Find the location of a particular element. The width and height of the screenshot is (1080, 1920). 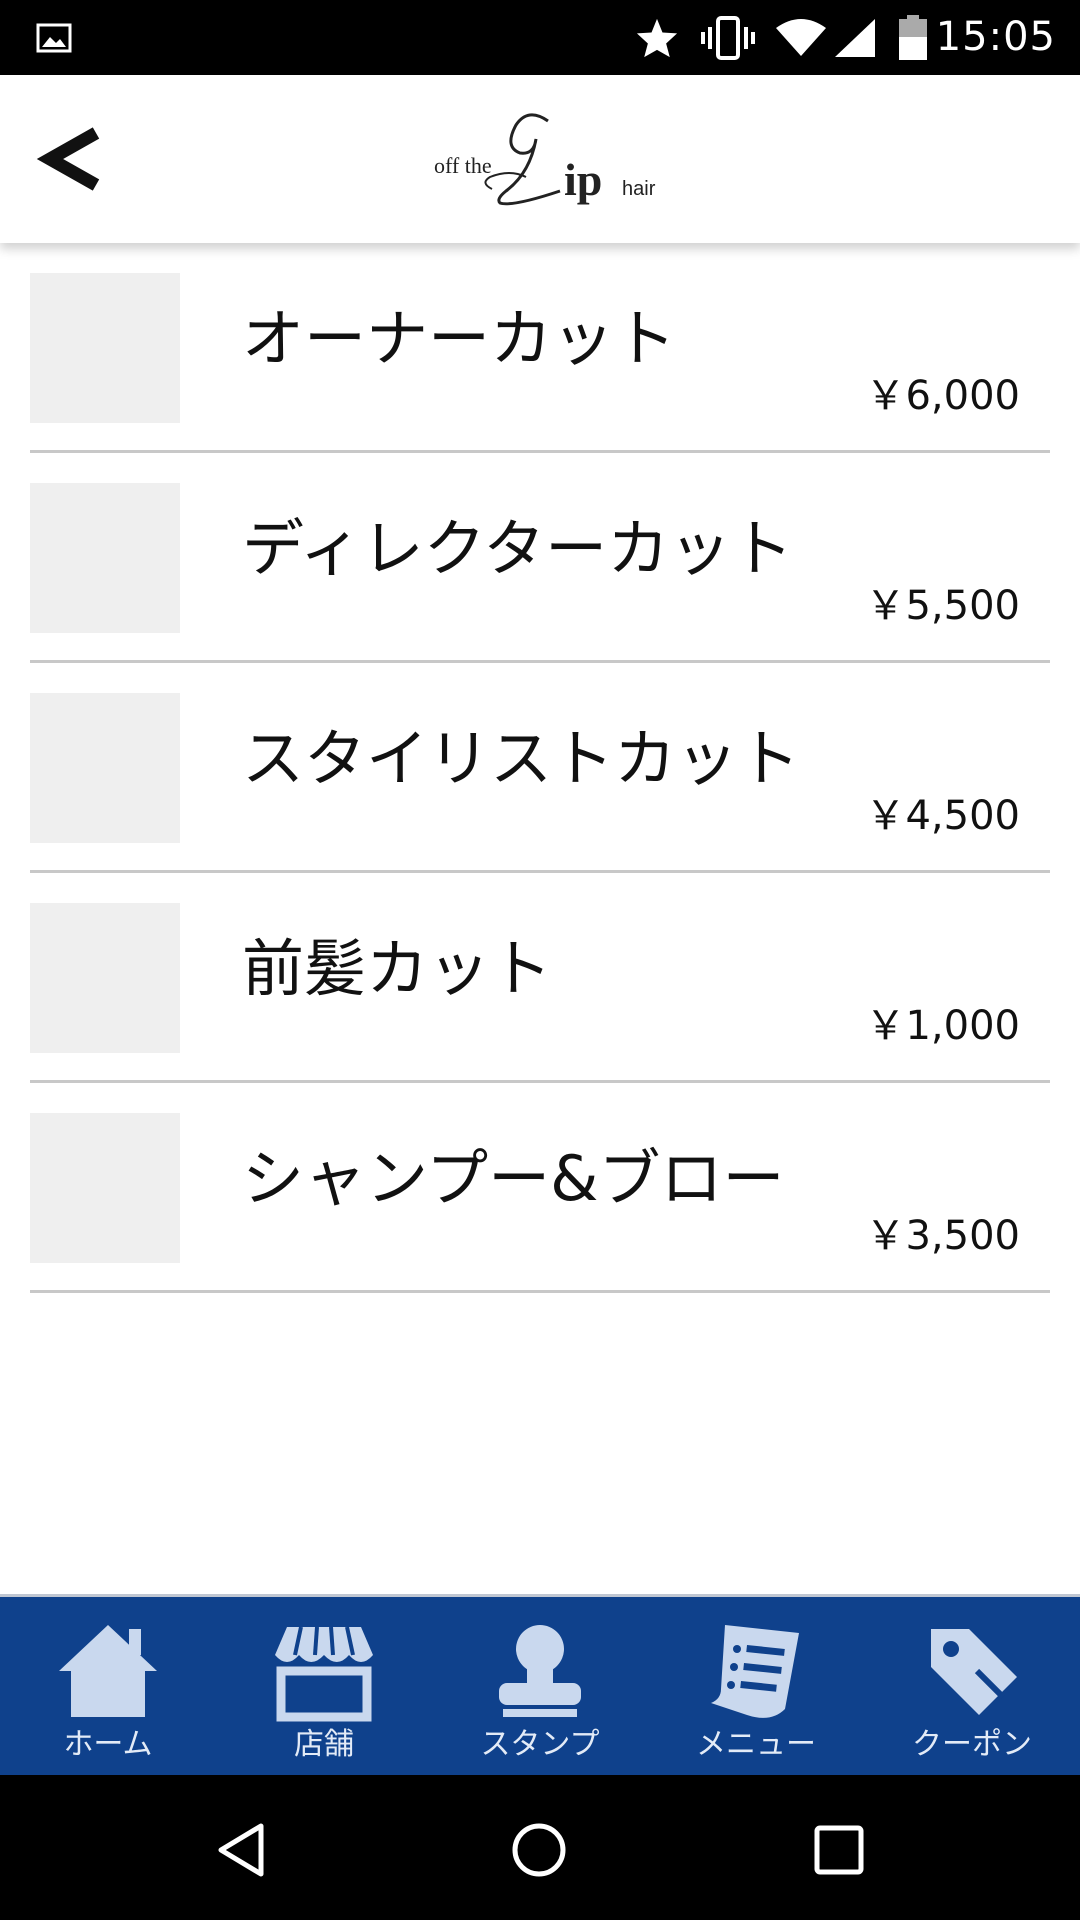

star-icon is located at coordinates (657, 37).